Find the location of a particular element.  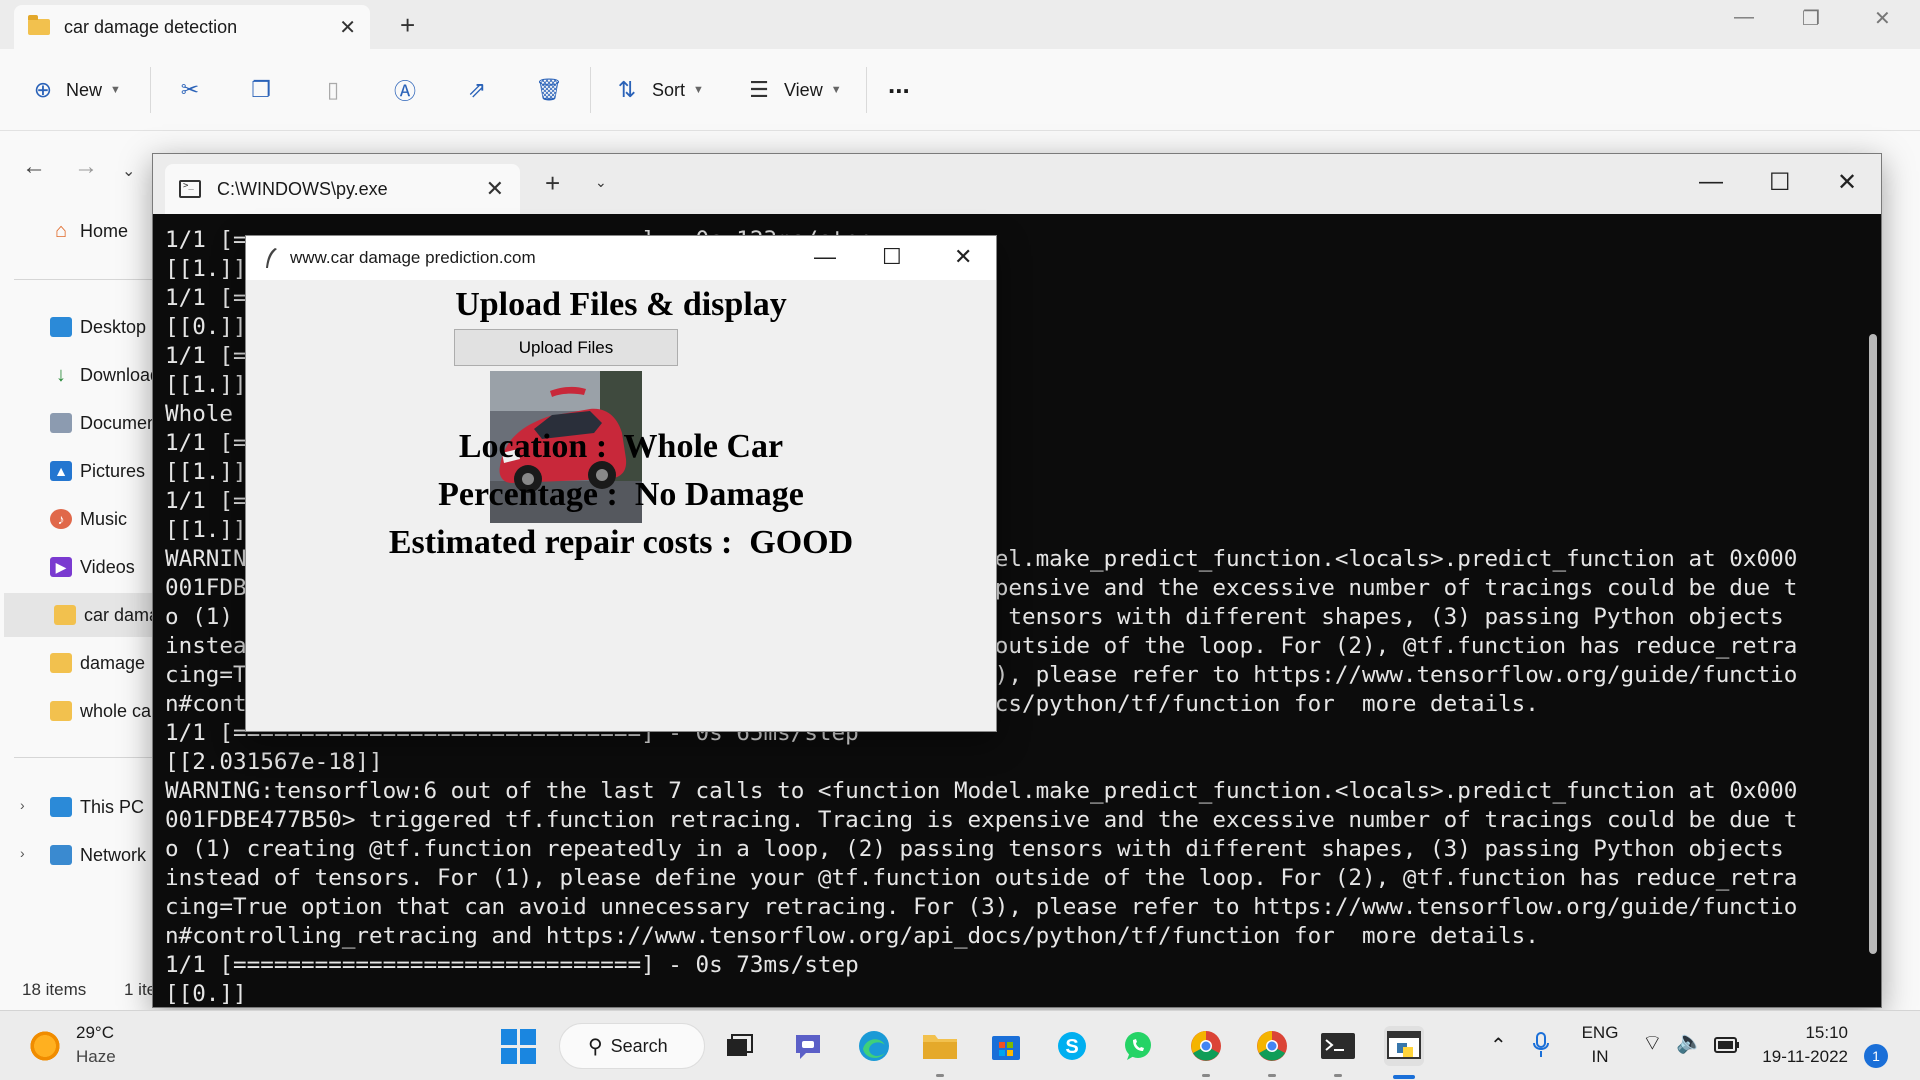

volume-icon: 🔈 is located at coordinates (1689, 1042).